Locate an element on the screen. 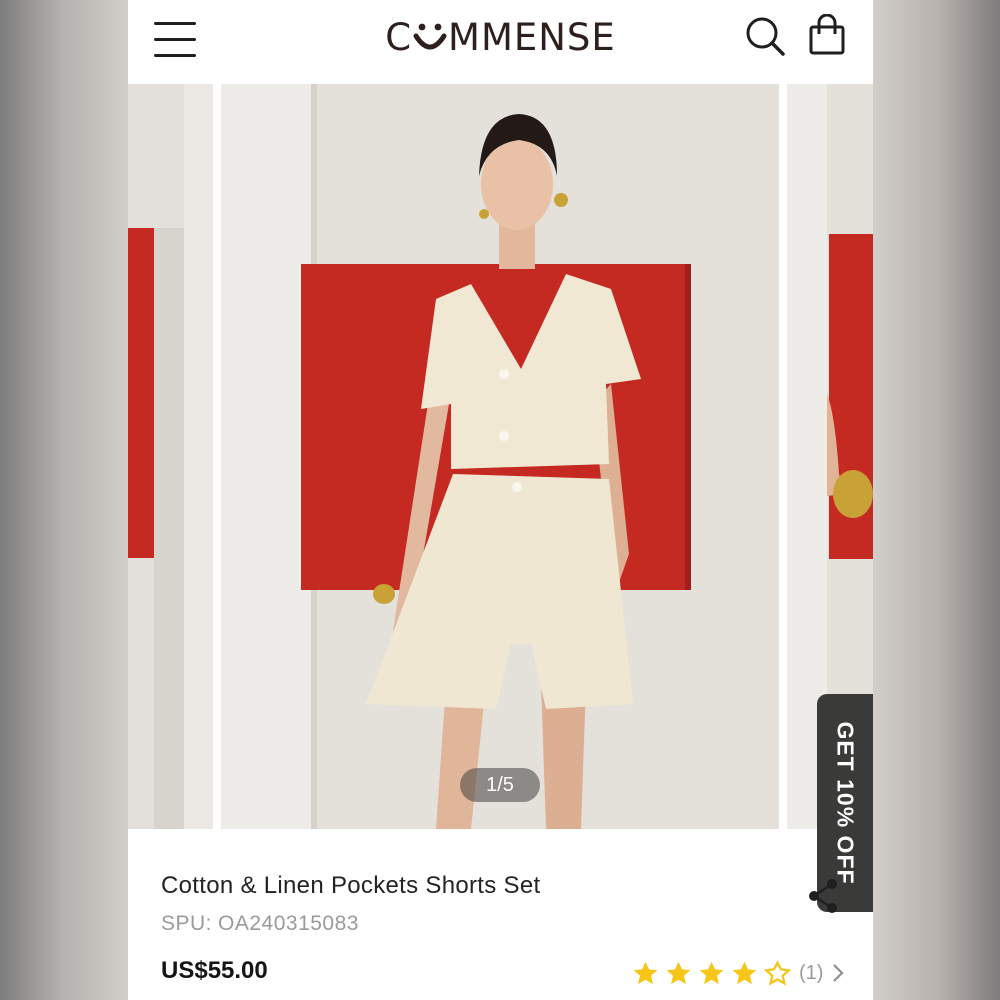  product-spu: SPU: OA240315083 is located at coordinates (260, 924).